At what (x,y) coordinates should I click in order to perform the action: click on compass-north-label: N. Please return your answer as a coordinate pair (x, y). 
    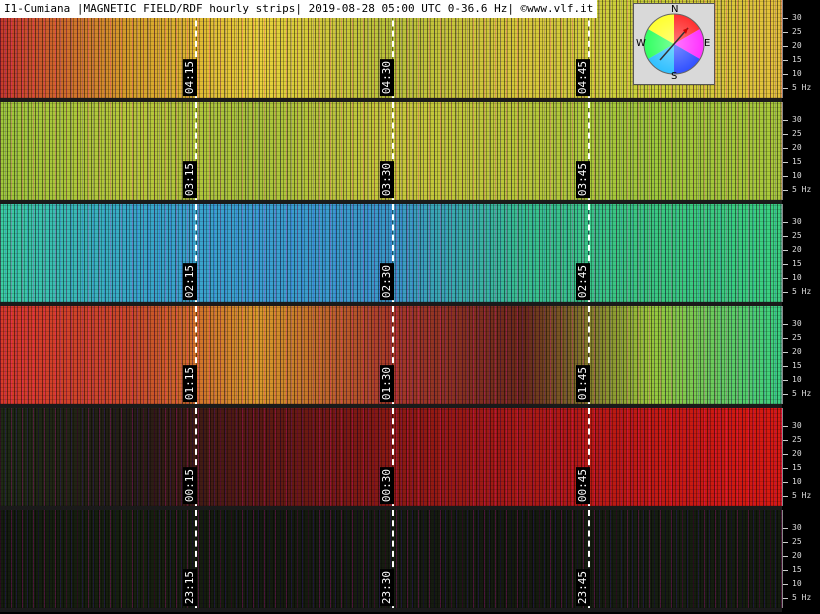
    Looking at the image, I should click on (675, 9).